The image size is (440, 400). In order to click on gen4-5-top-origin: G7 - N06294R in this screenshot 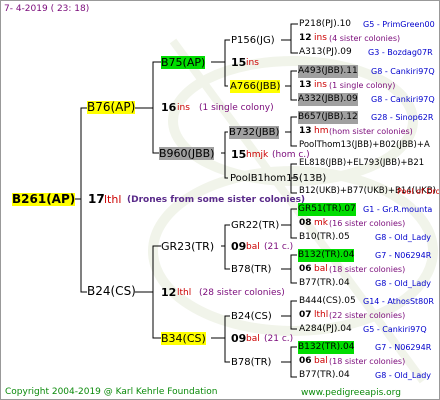, I will do `click(403, 255)`.